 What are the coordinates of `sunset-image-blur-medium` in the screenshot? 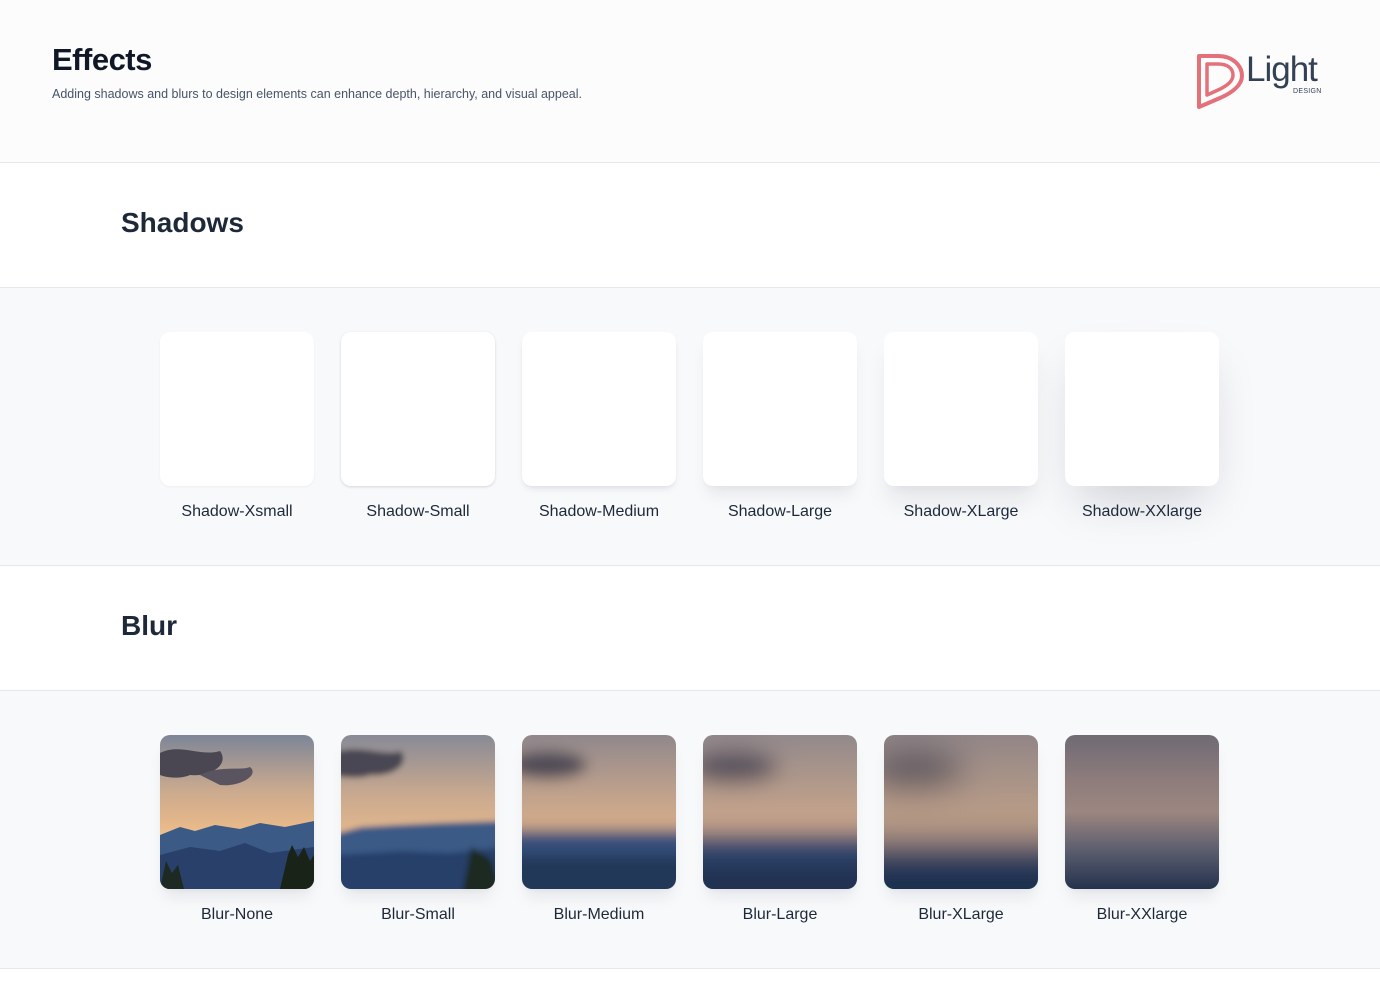 It's located at (599, 812).